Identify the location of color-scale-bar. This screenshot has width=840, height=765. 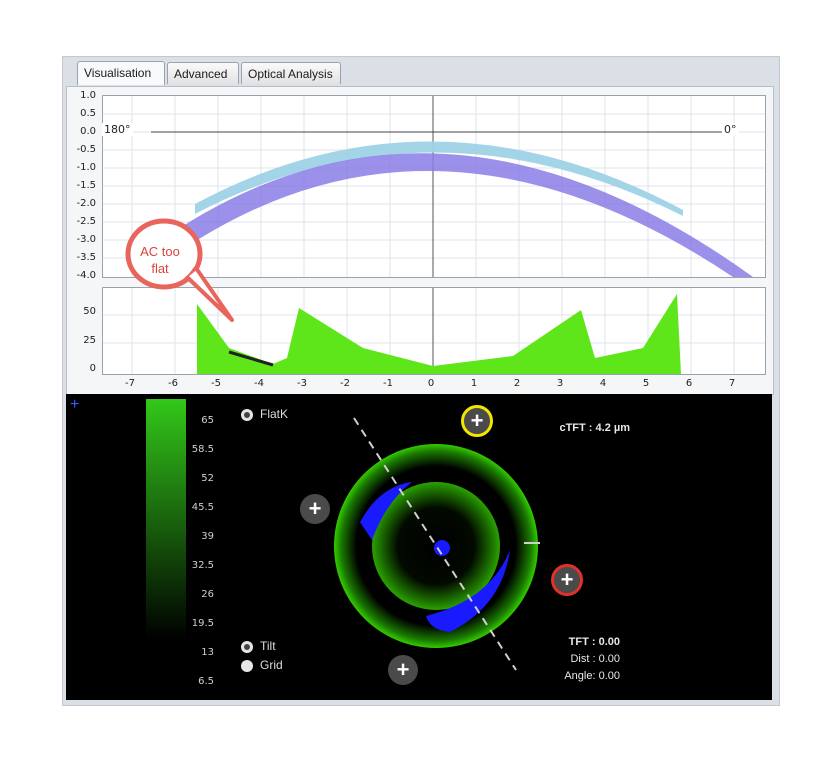
(166, 519).